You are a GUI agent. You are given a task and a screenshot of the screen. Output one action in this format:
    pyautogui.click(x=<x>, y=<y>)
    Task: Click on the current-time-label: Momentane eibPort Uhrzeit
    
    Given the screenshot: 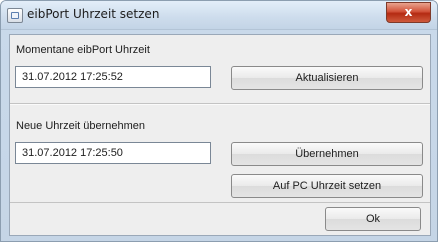 What is the action you would take?
    pyautogui.click(x=83, y=50)
    